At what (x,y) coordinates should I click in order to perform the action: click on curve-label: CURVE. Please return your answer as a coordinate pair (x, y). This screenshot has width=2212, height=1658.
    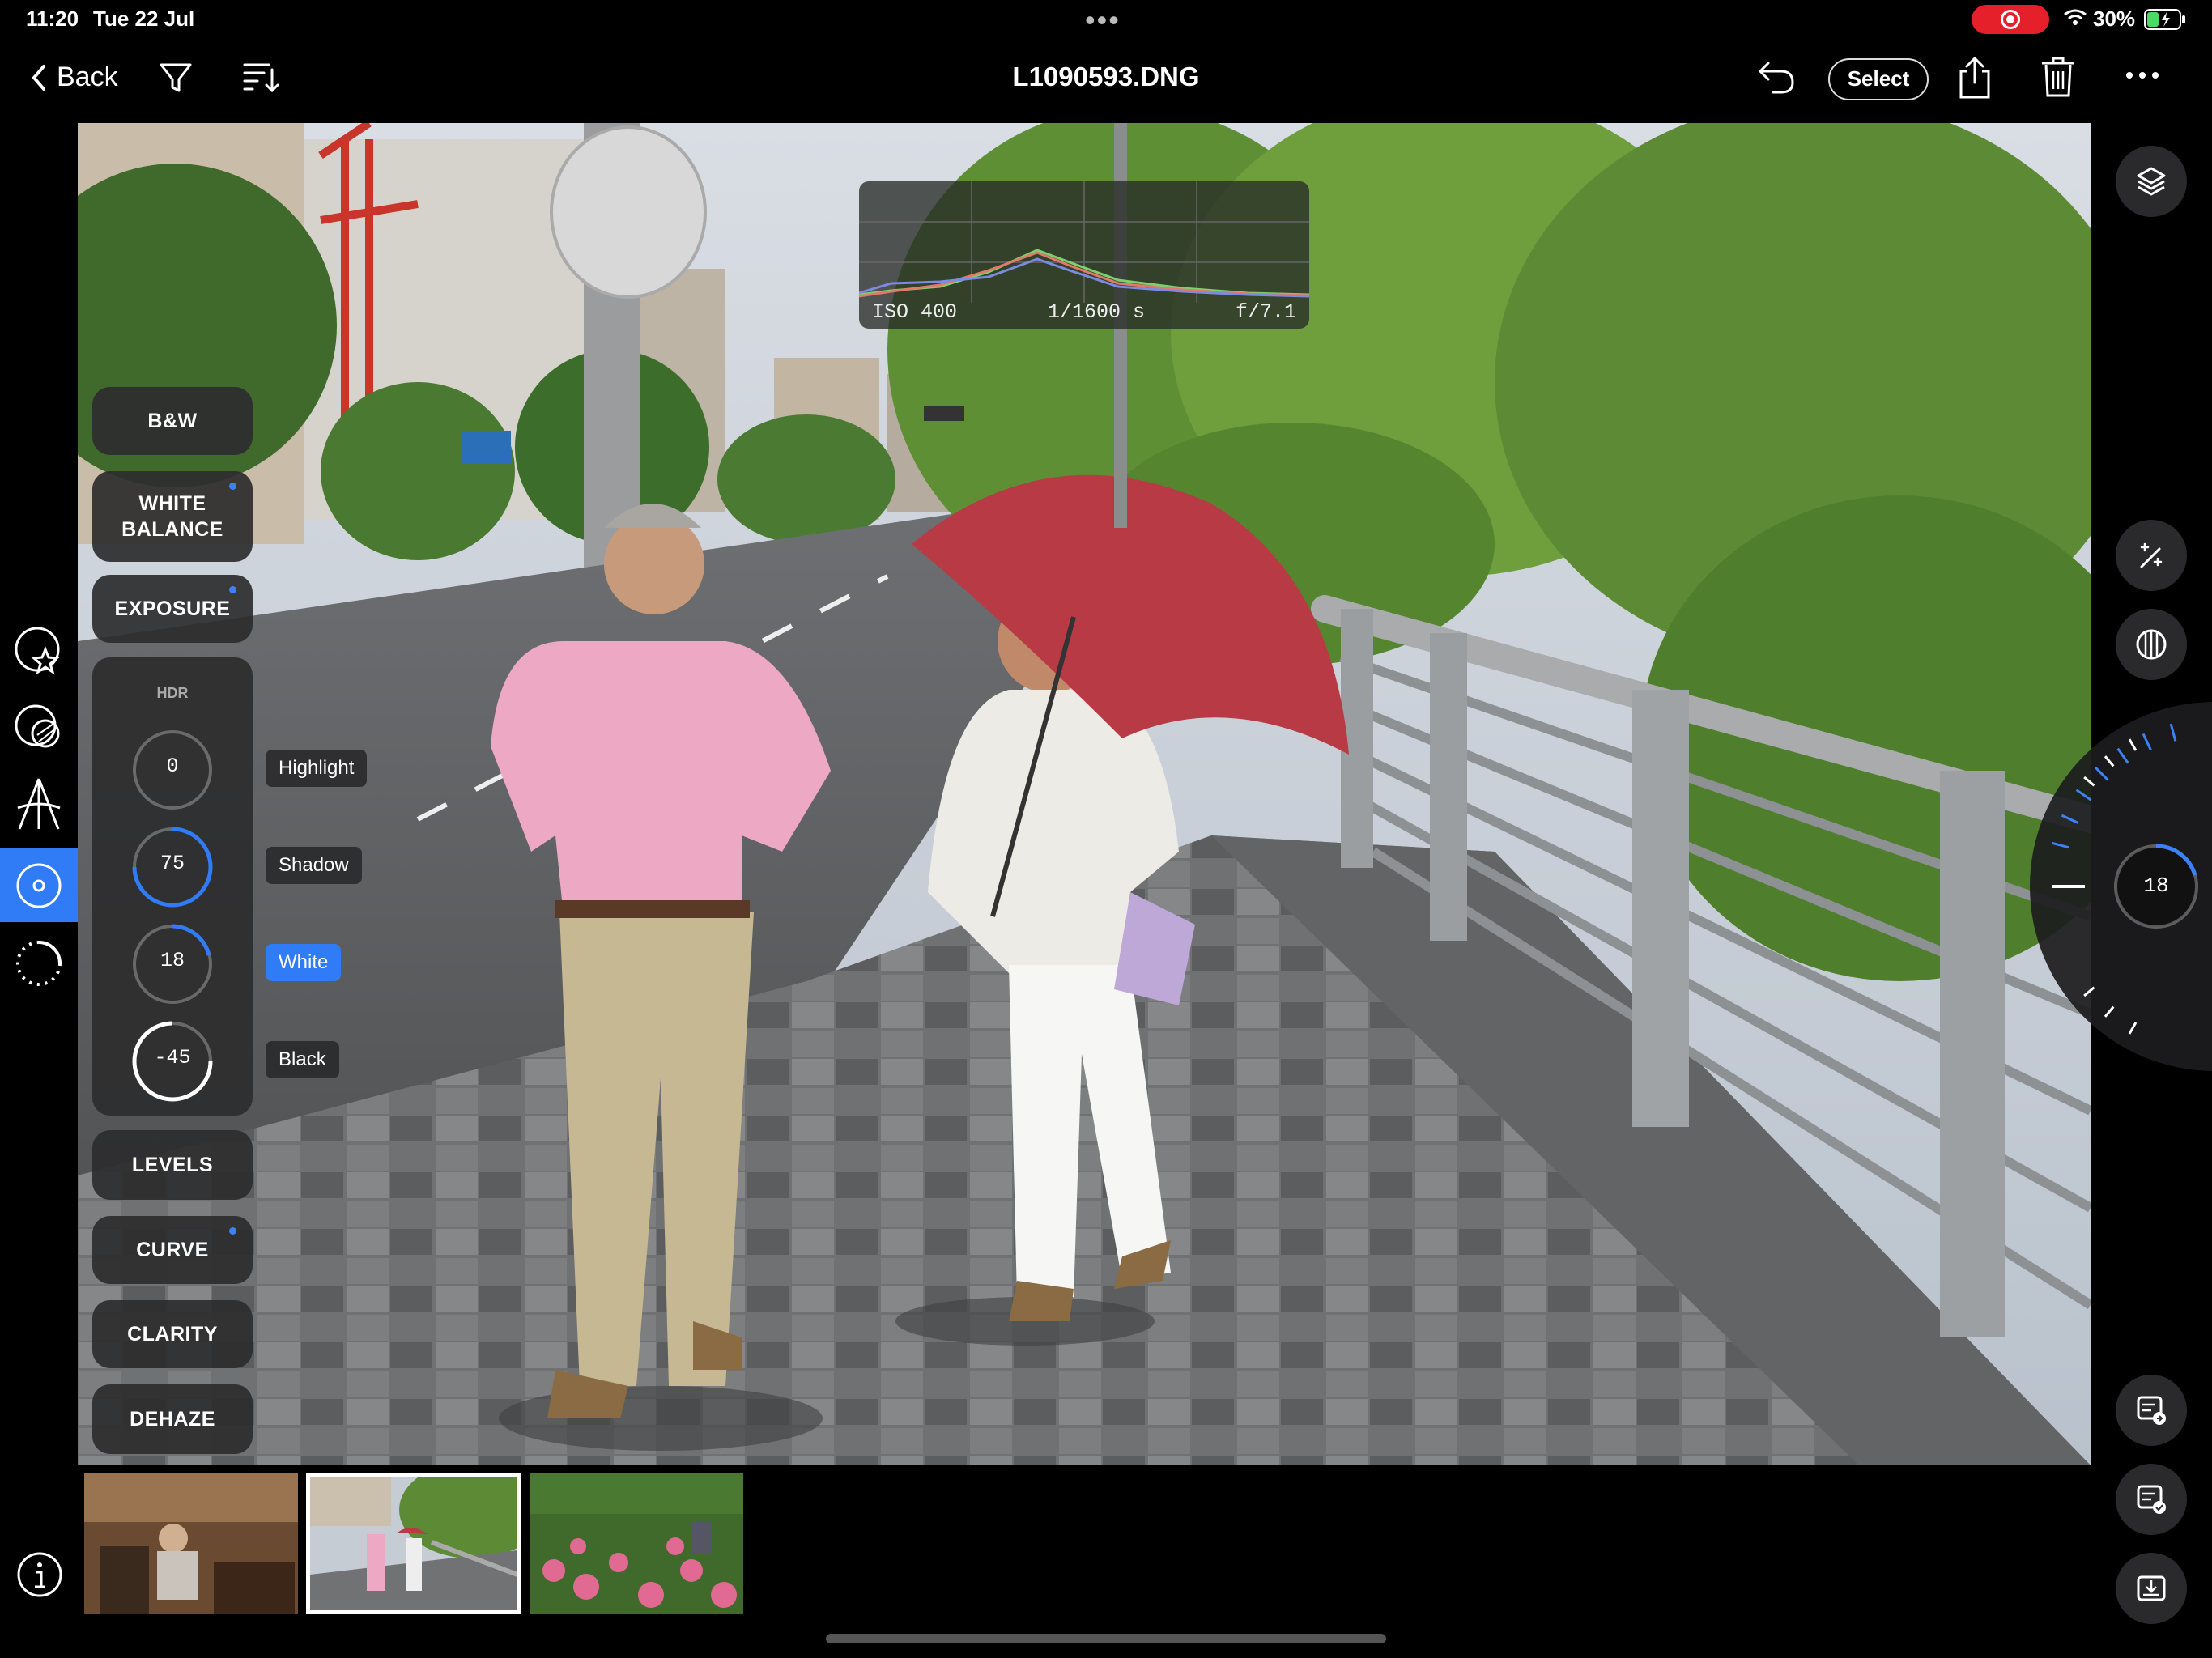
    Looking at the image, I should click on (173, 1249).